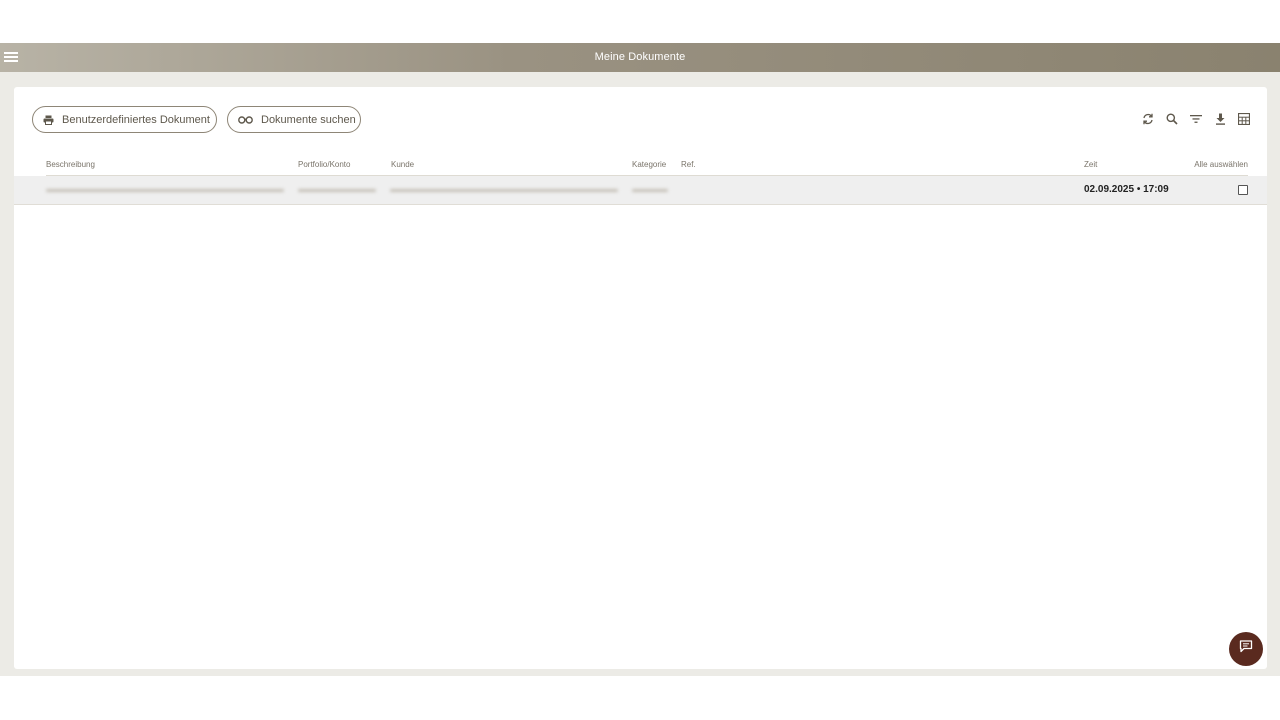 The image size is (1280, 720). I want to click on search-documents-label: Dokumente suchen, so click(308, 119).